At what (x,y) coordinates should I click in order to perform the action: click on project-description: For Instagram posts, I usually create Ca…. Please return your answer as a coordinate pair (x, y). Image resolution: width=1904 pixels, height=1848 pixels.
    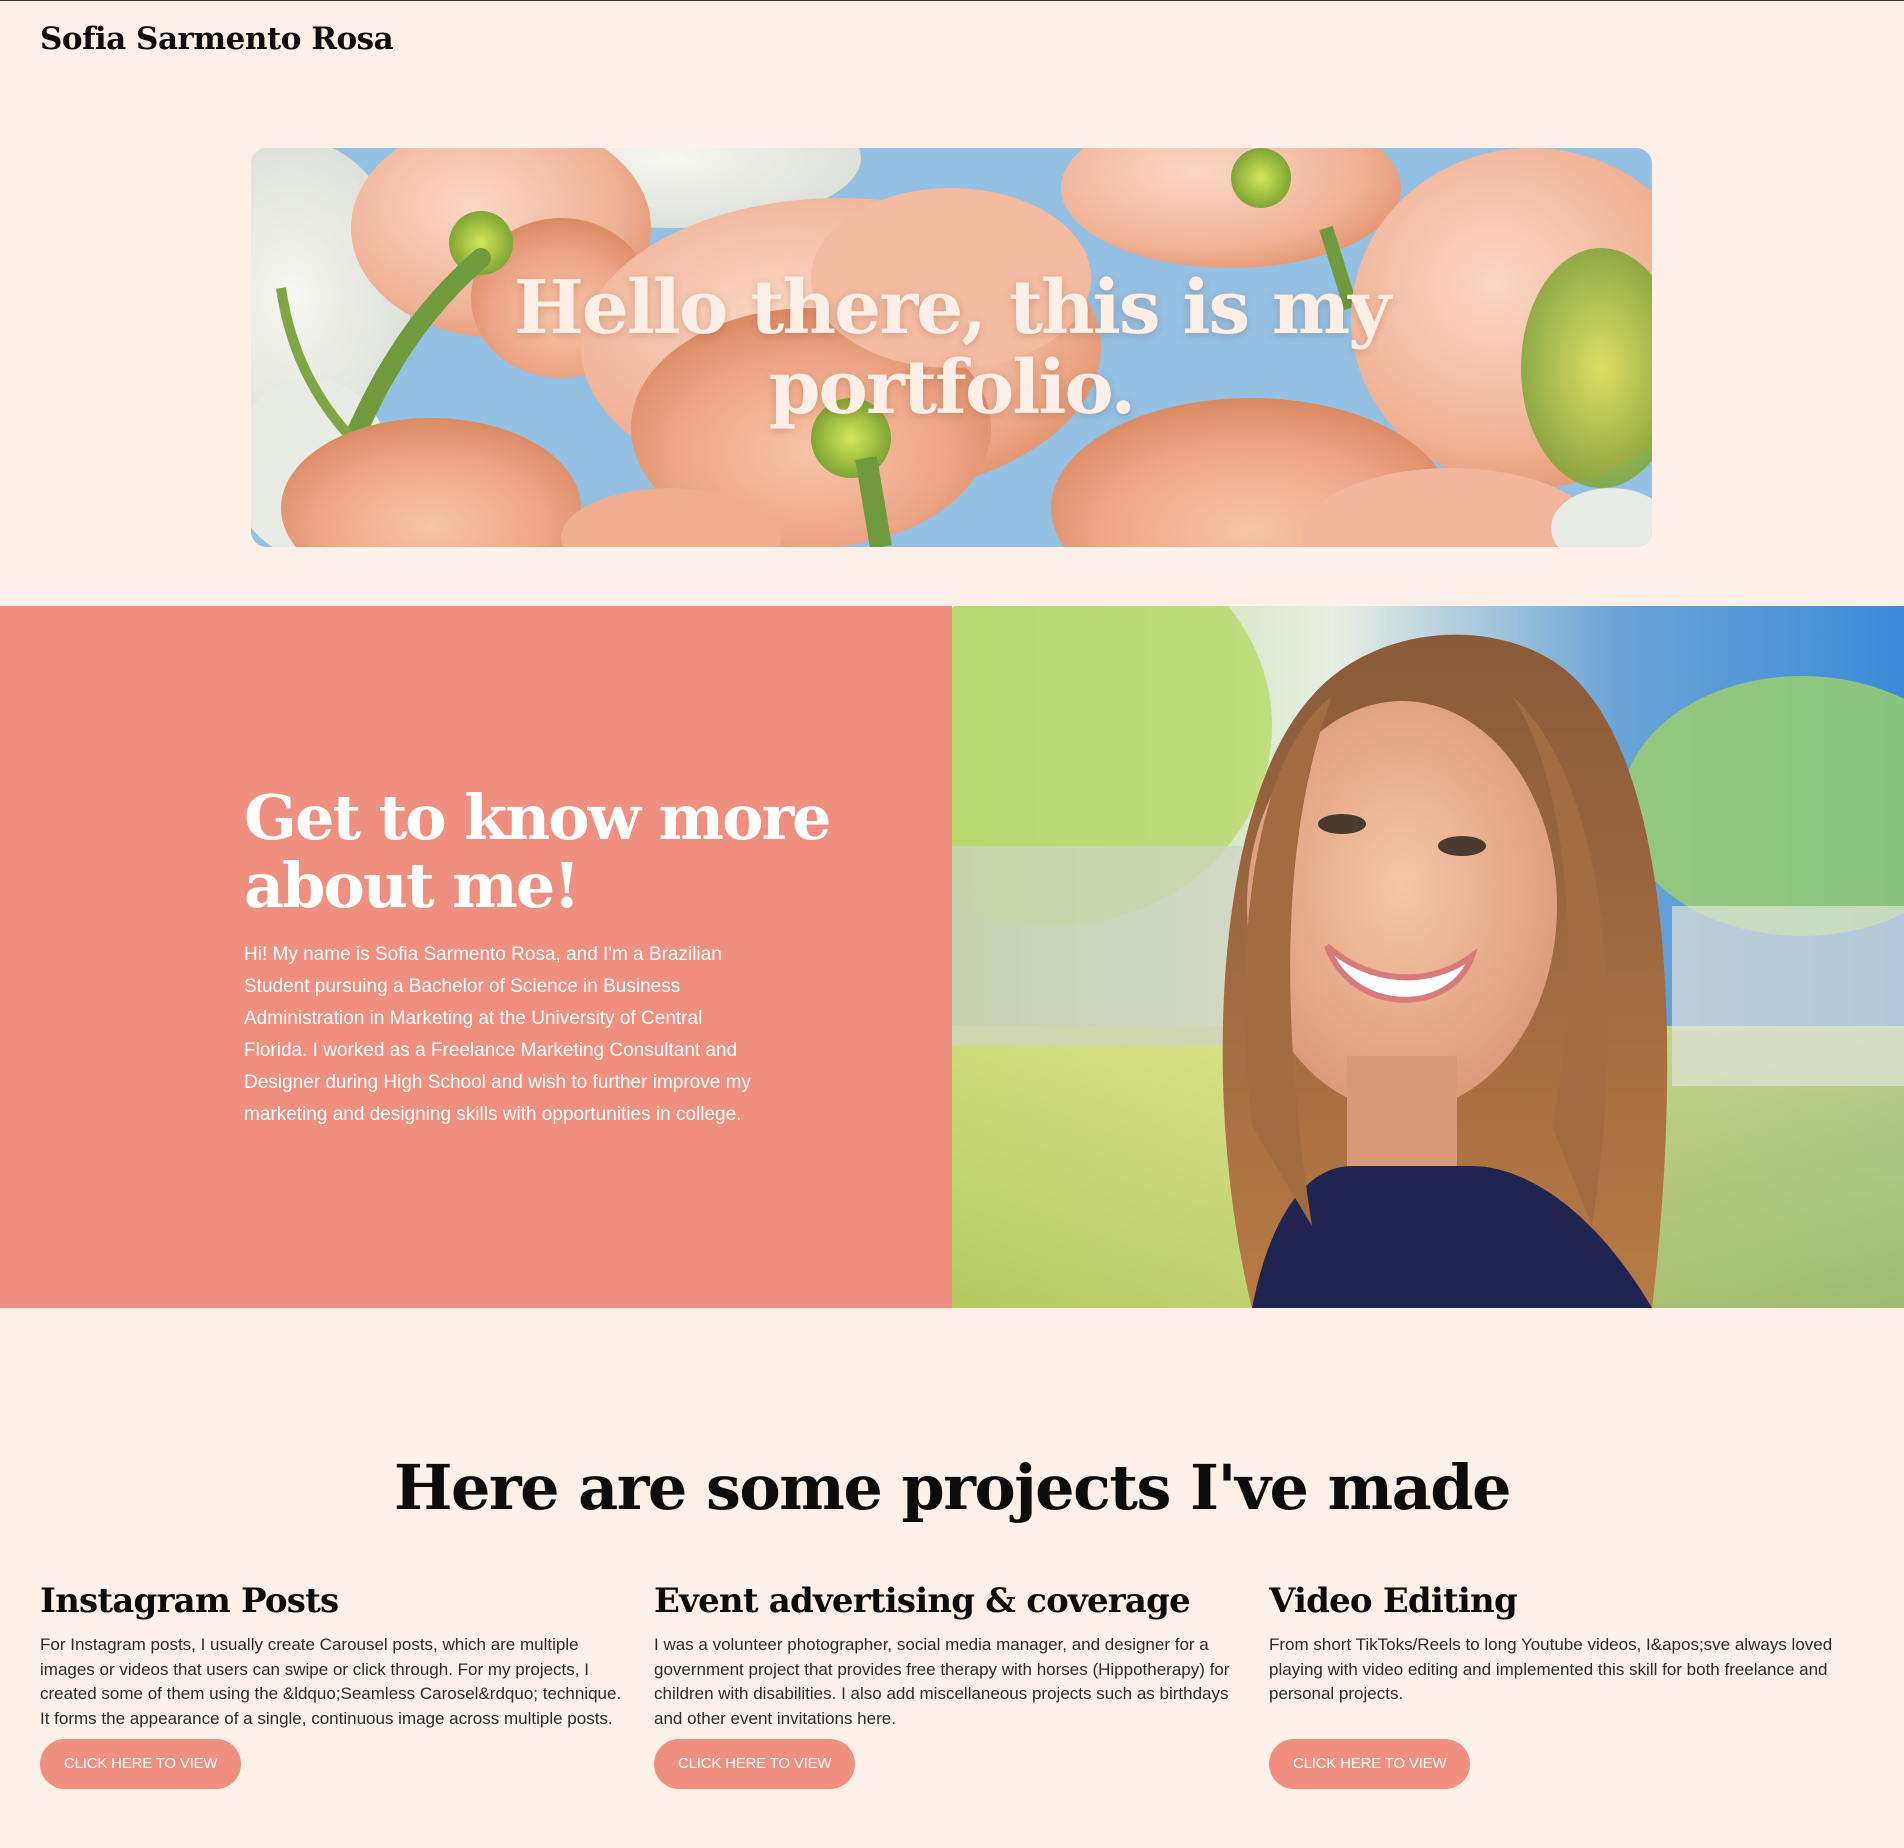
    Looking at the image, I should click on (331, 1681).